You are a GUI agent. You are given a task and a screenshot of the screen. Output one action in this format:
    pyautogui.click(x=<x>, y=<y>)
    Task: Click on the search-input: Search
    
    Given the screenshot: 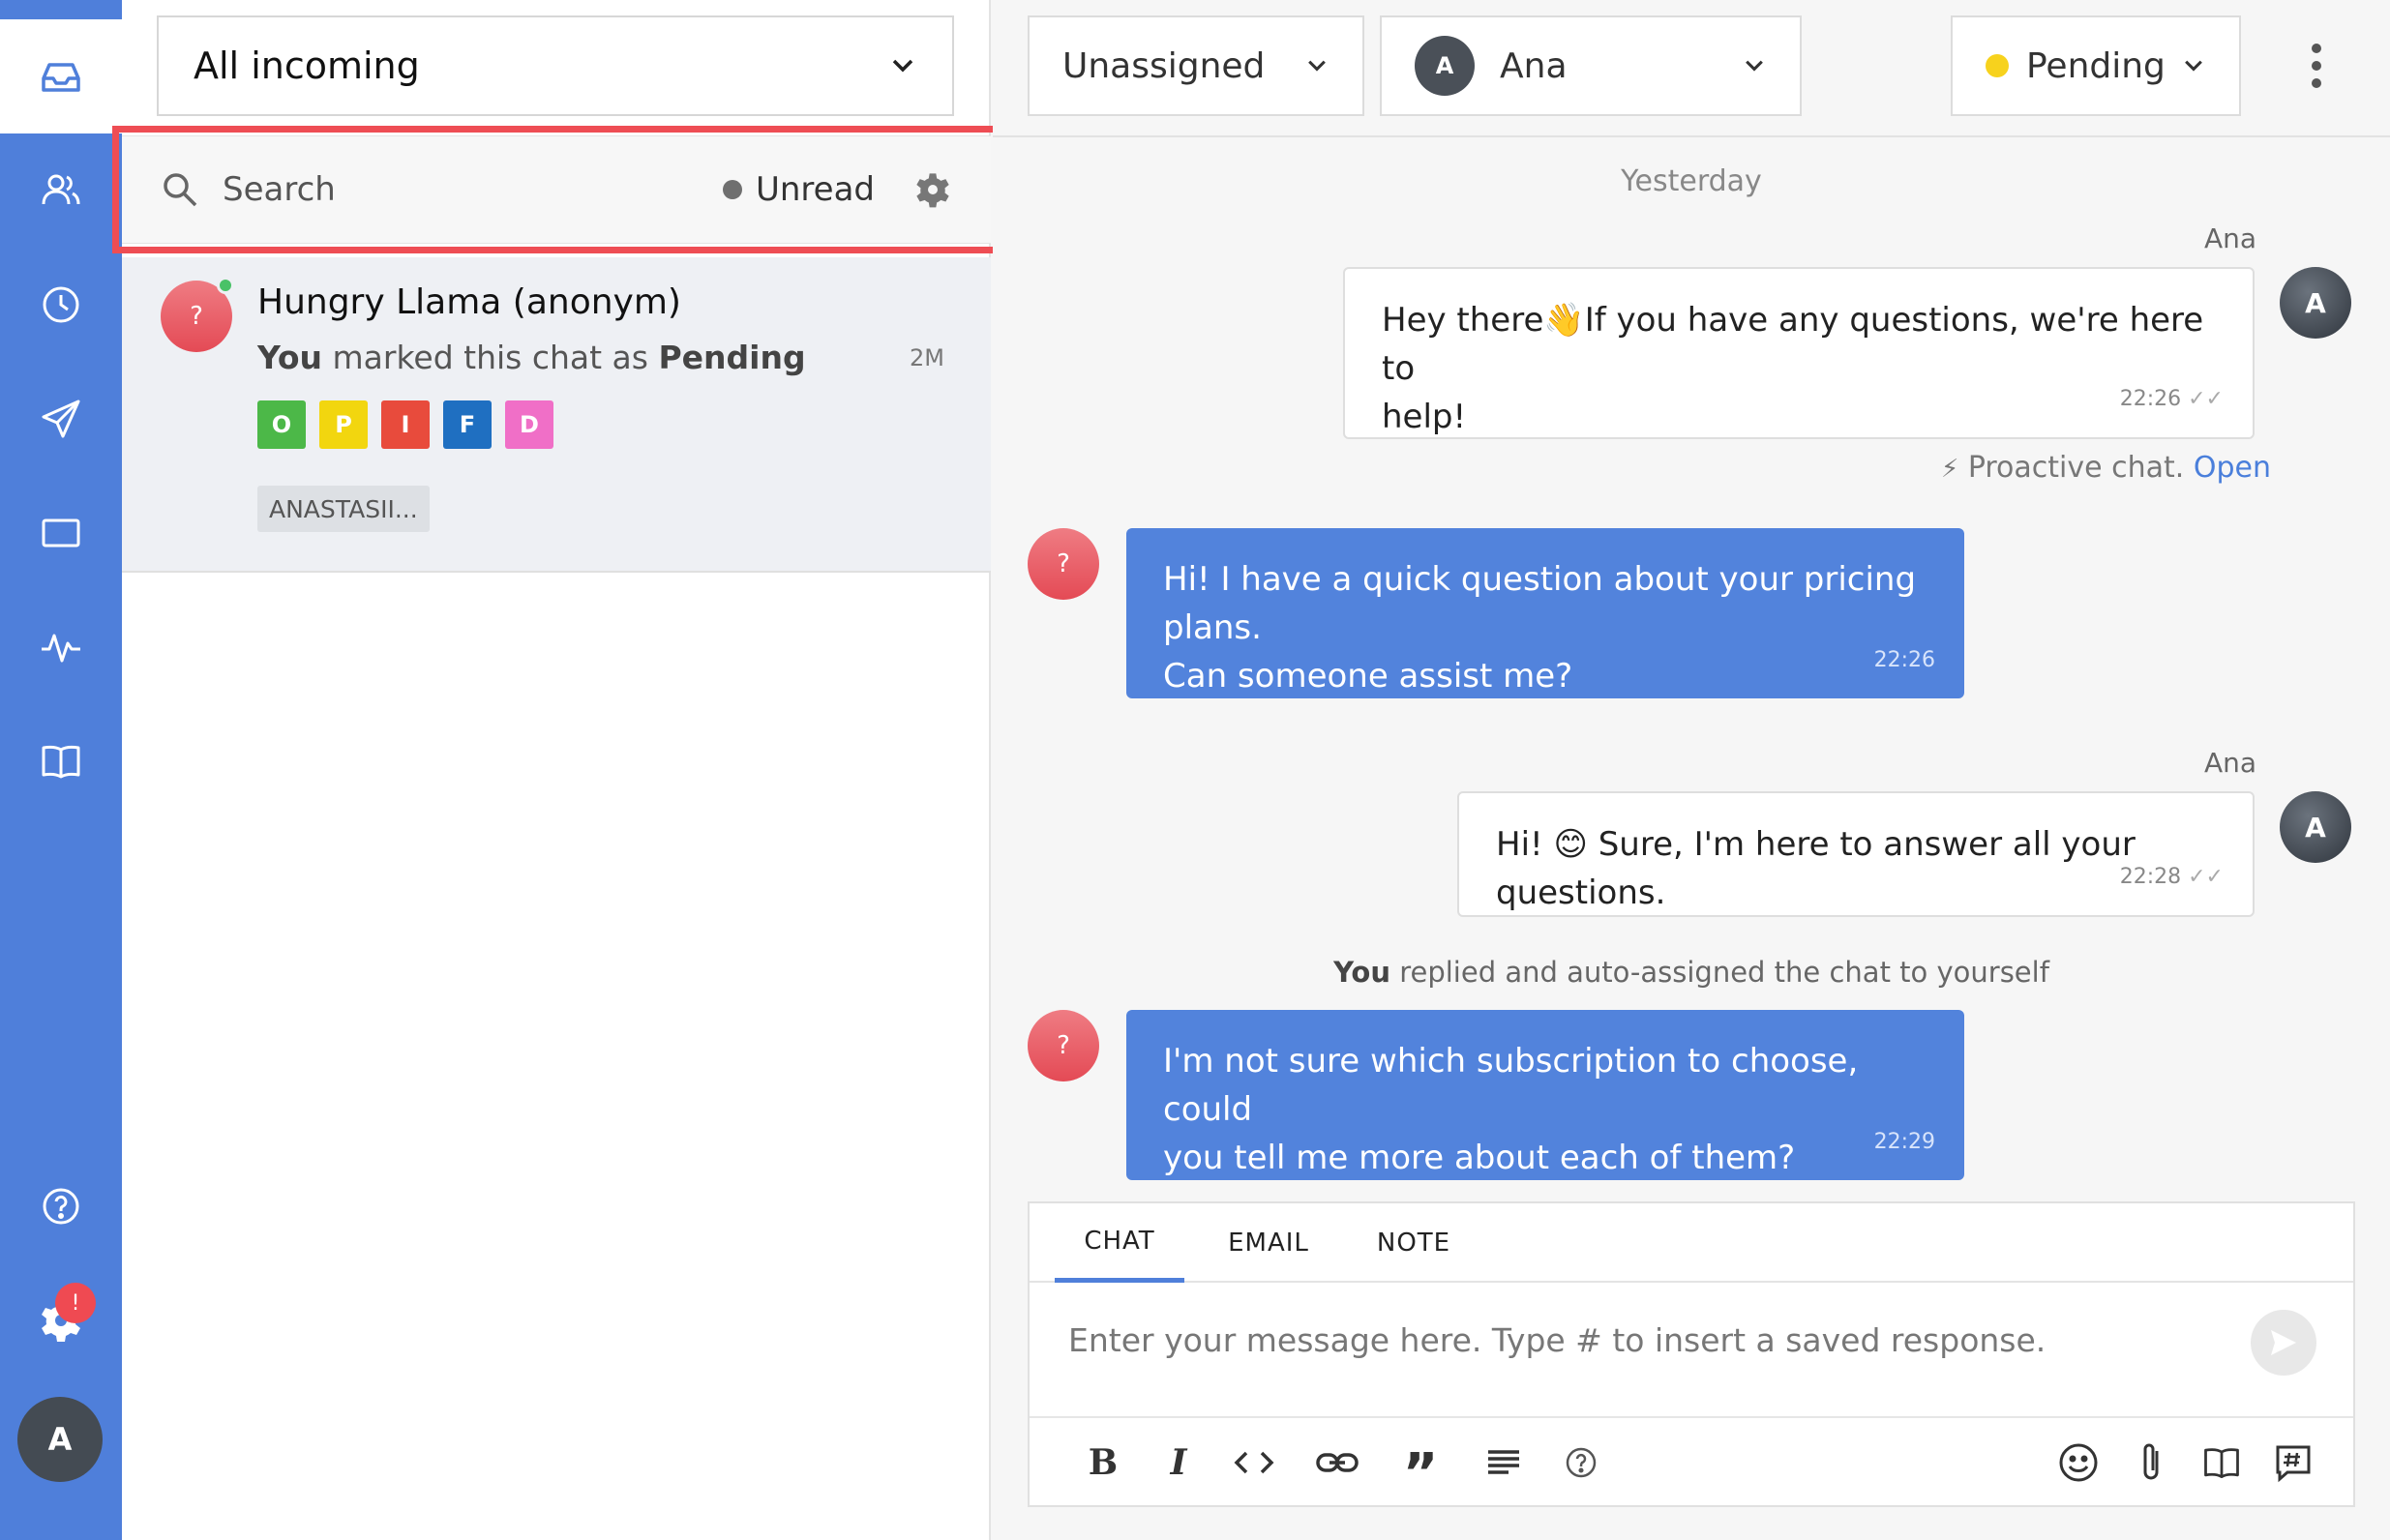 What is the action you would take?
    pyautogui.click(x=279, y=189)
    